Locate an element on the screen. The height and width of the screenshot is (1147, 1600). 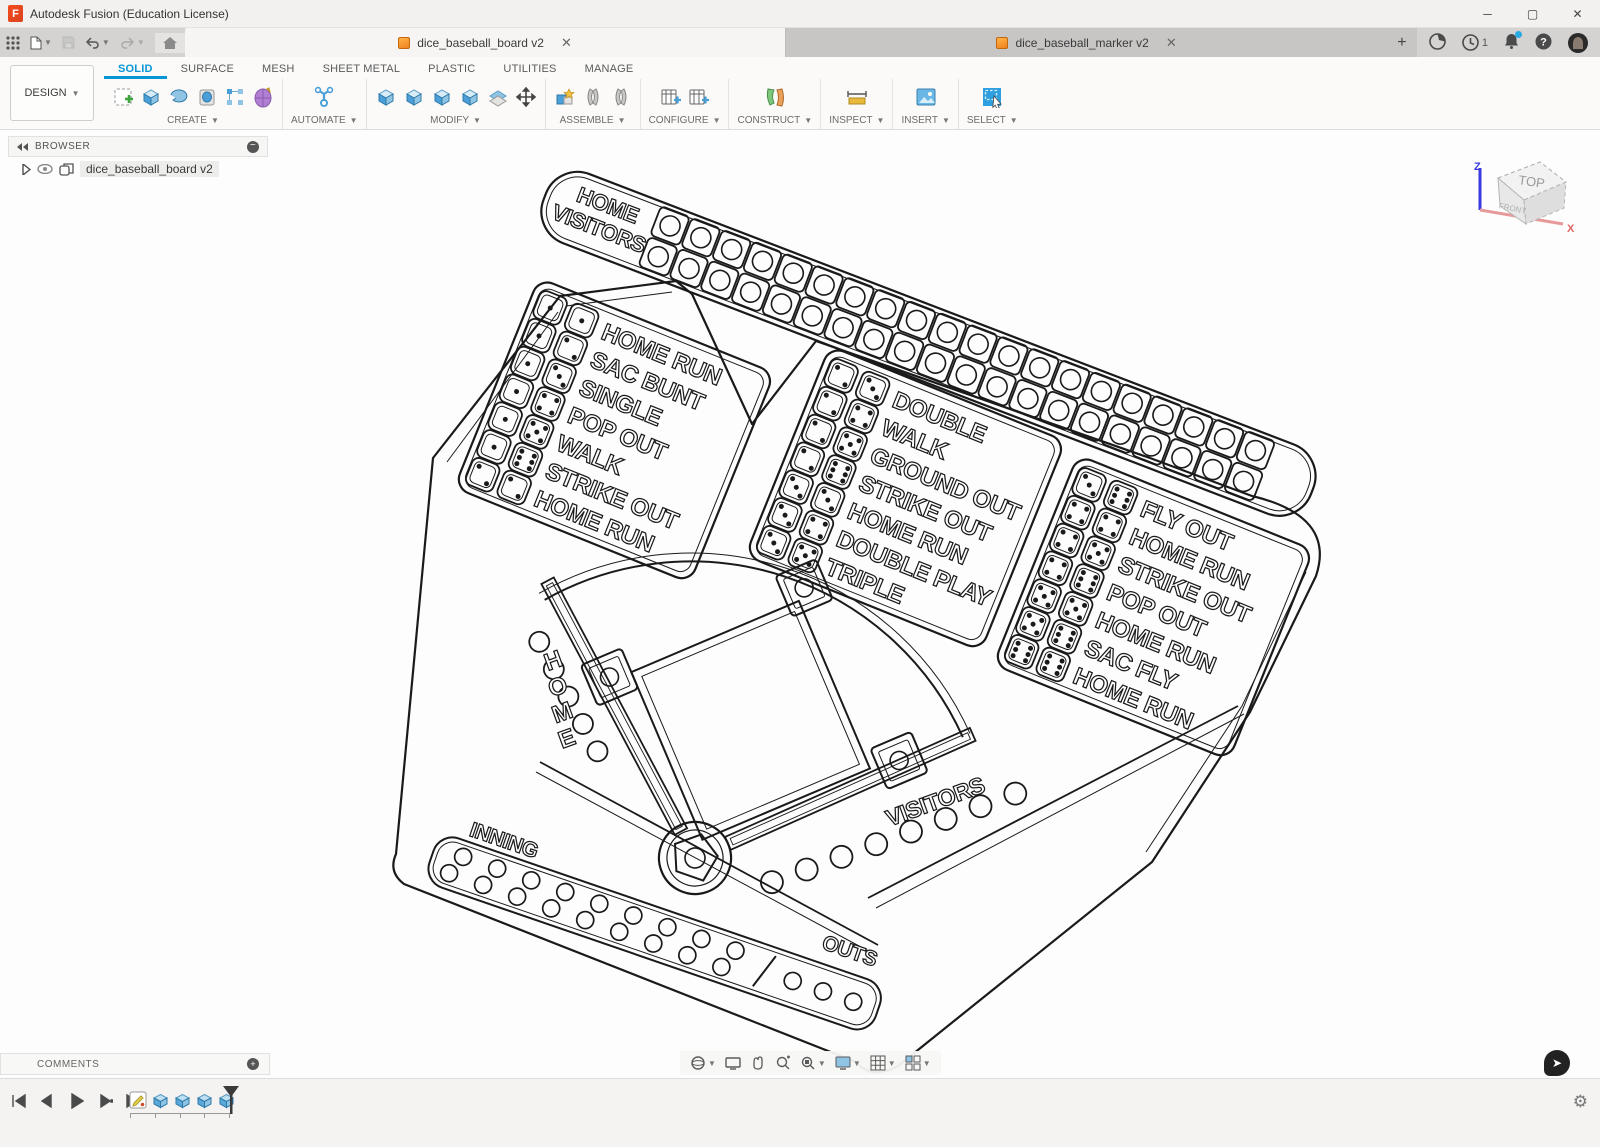
timeline-step-back-button is located at coordinates (47, 1101).